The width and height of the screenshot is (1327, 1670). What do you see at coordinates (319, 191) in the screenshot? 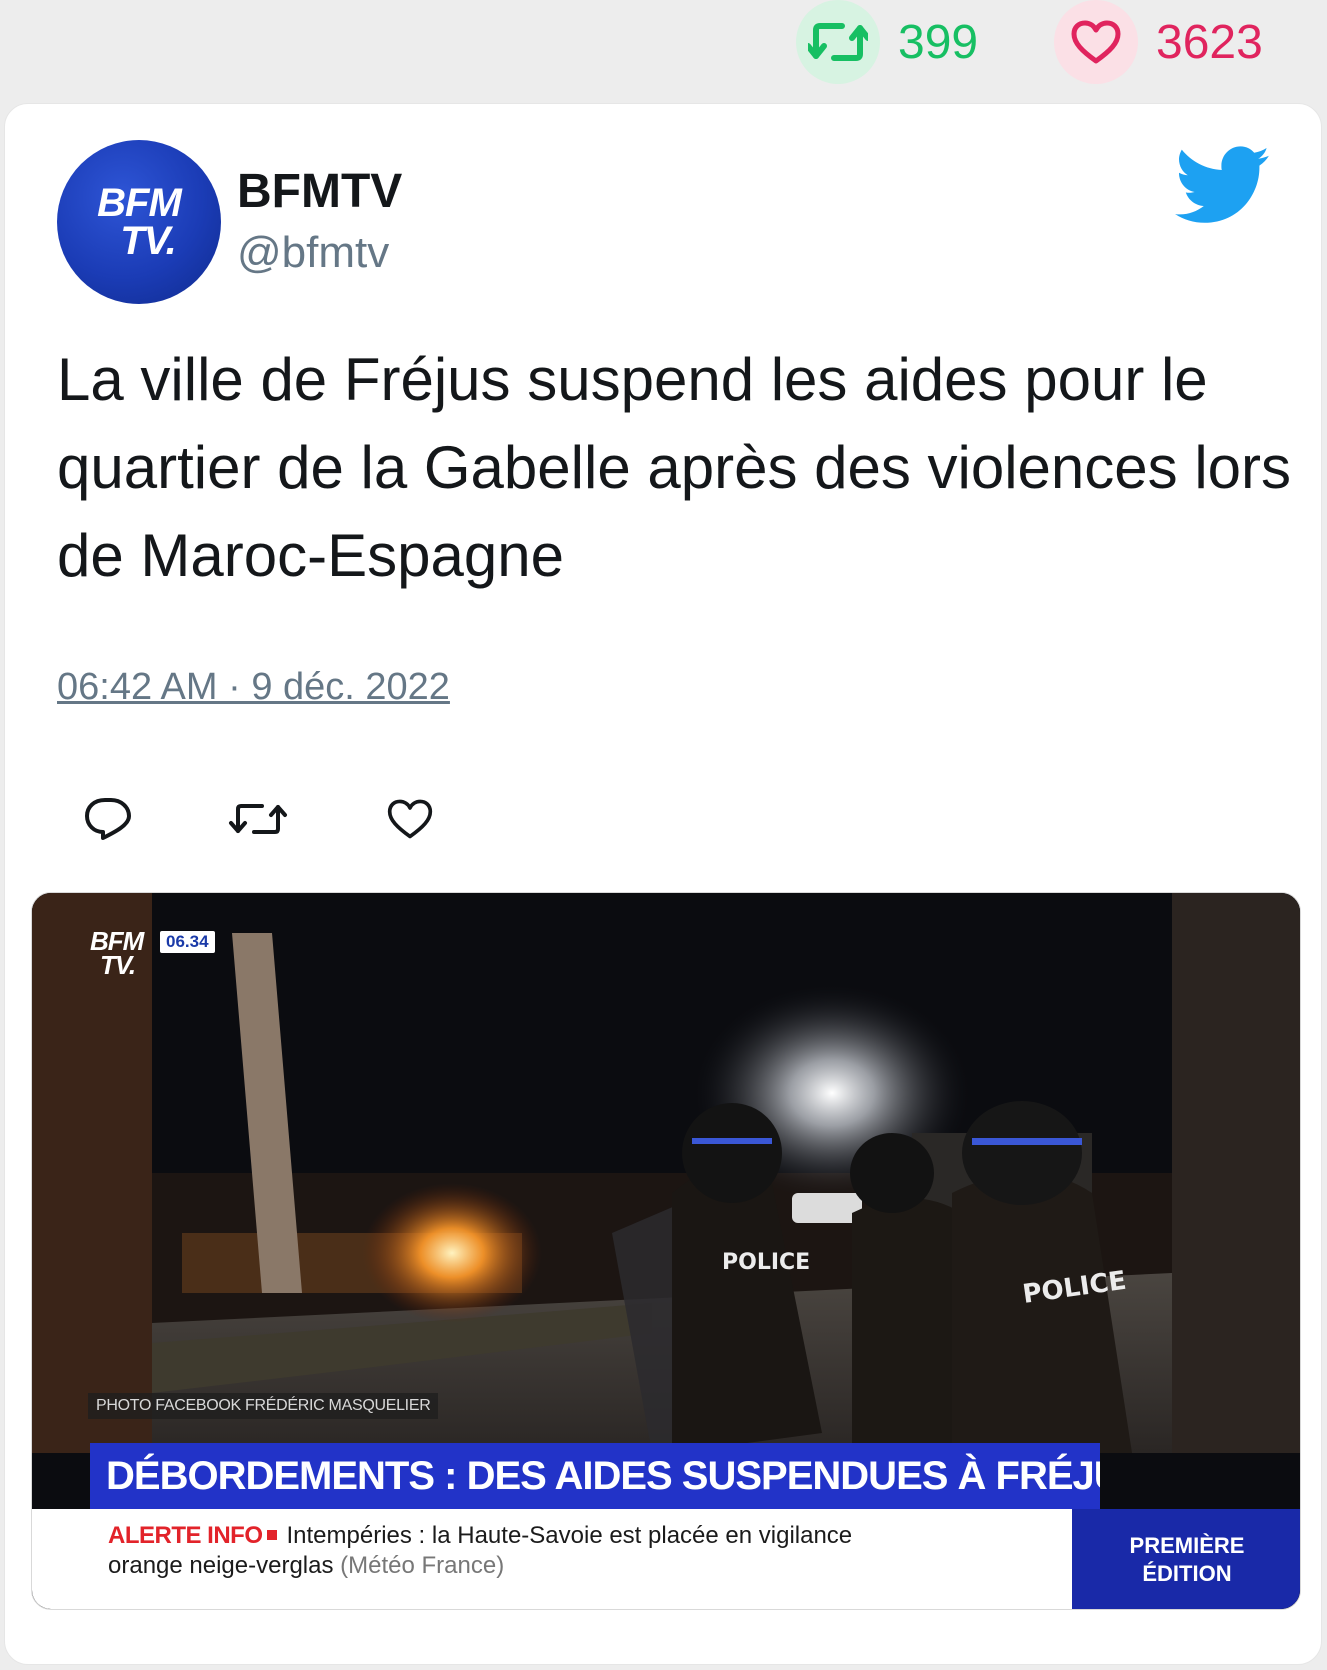
I see `display-name: BFMTV` at bounding box center [319, 191].